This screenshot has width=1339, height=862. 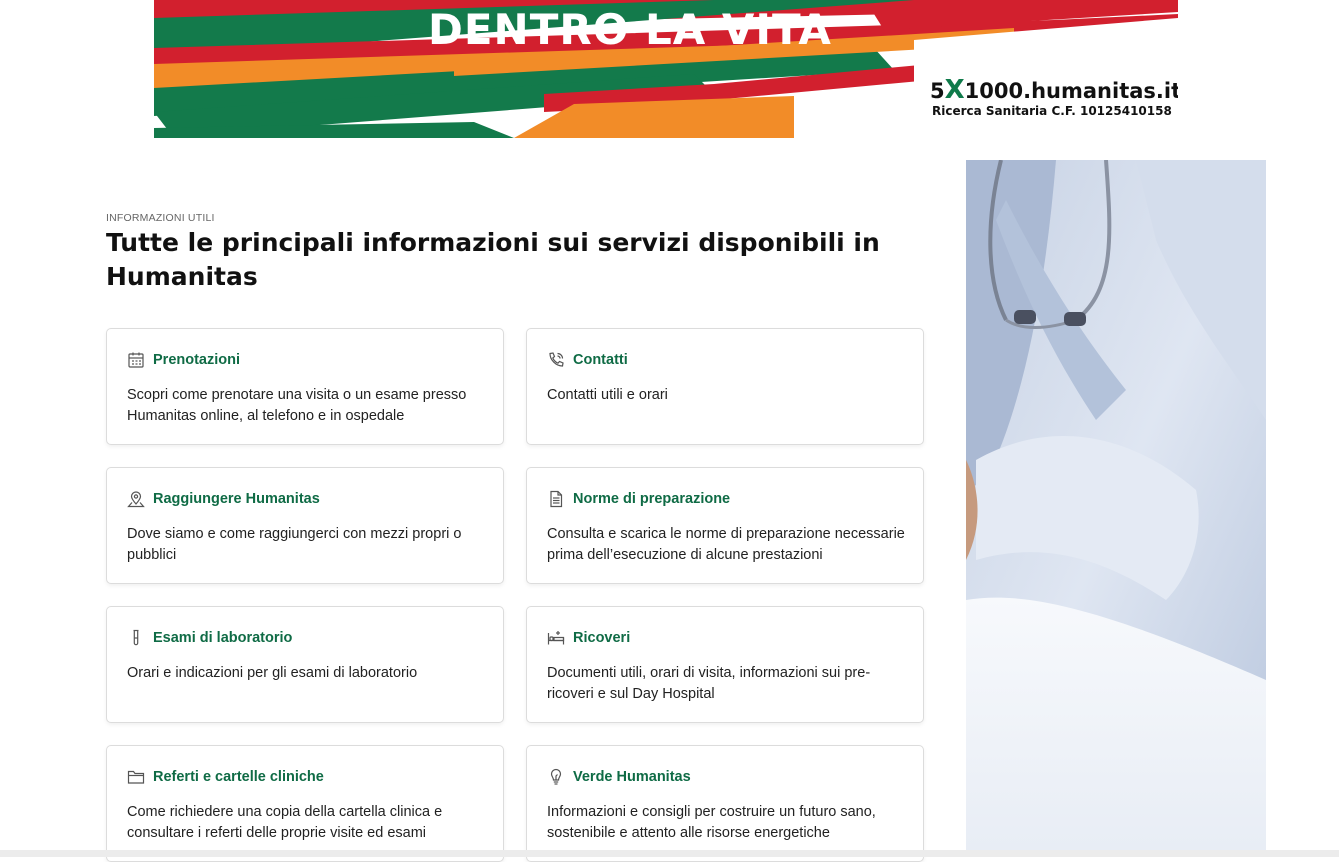 What do you see at coordinates (607, 395) in the screenshot?
I see `card-description: Contatti utili e orari` at bounding box center [607, 395].